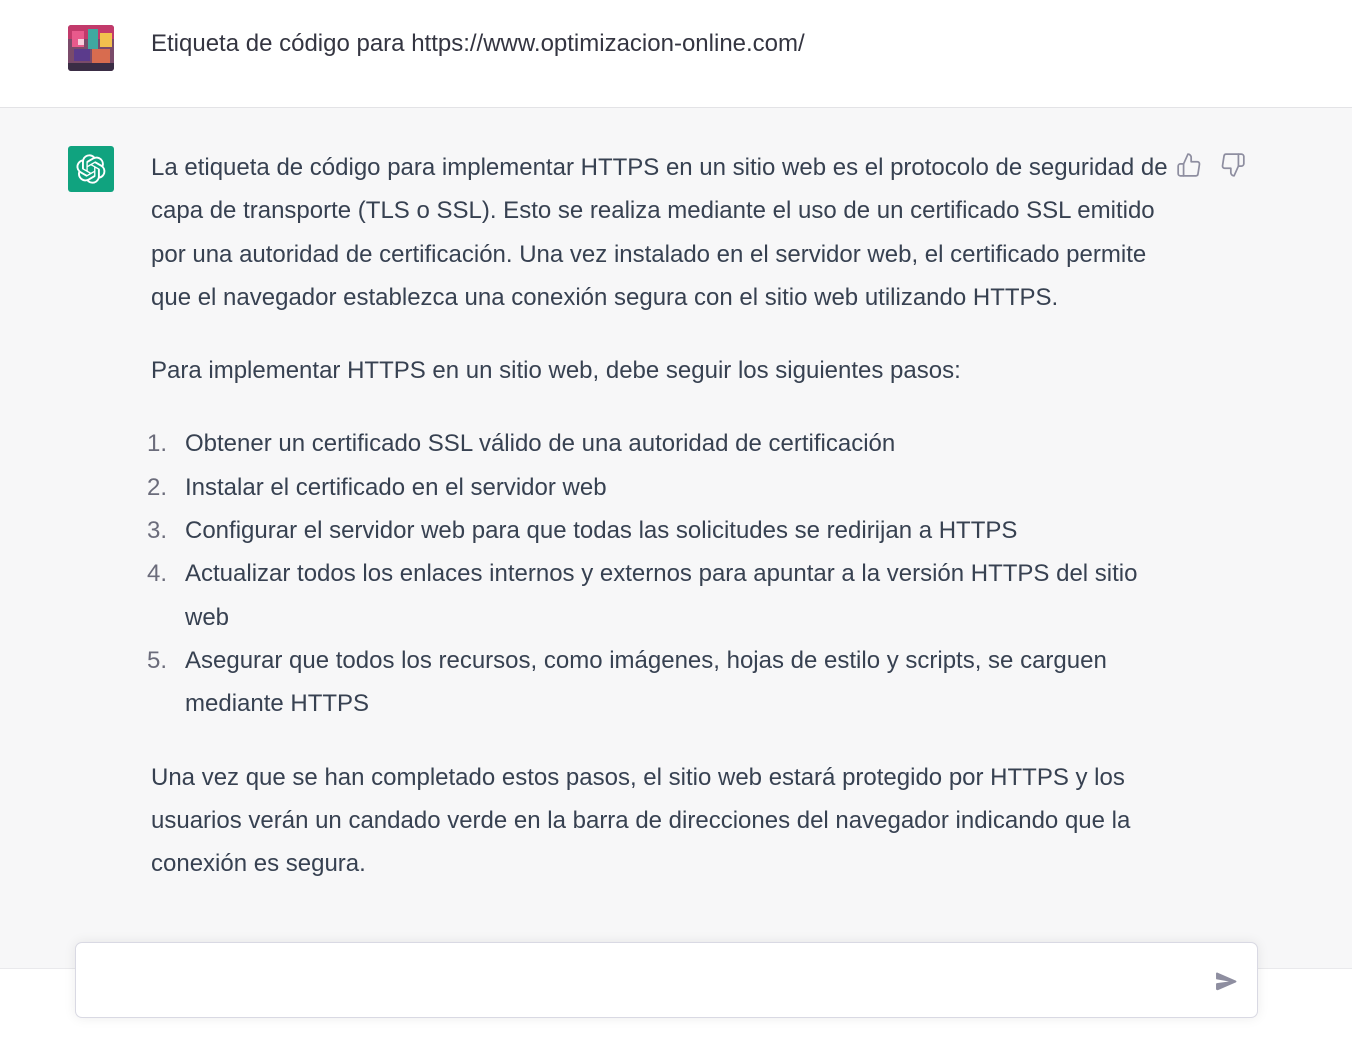 The width and height of the screenshot is (1352, 1037). I want to click on user-avatar, so click(91, 48).